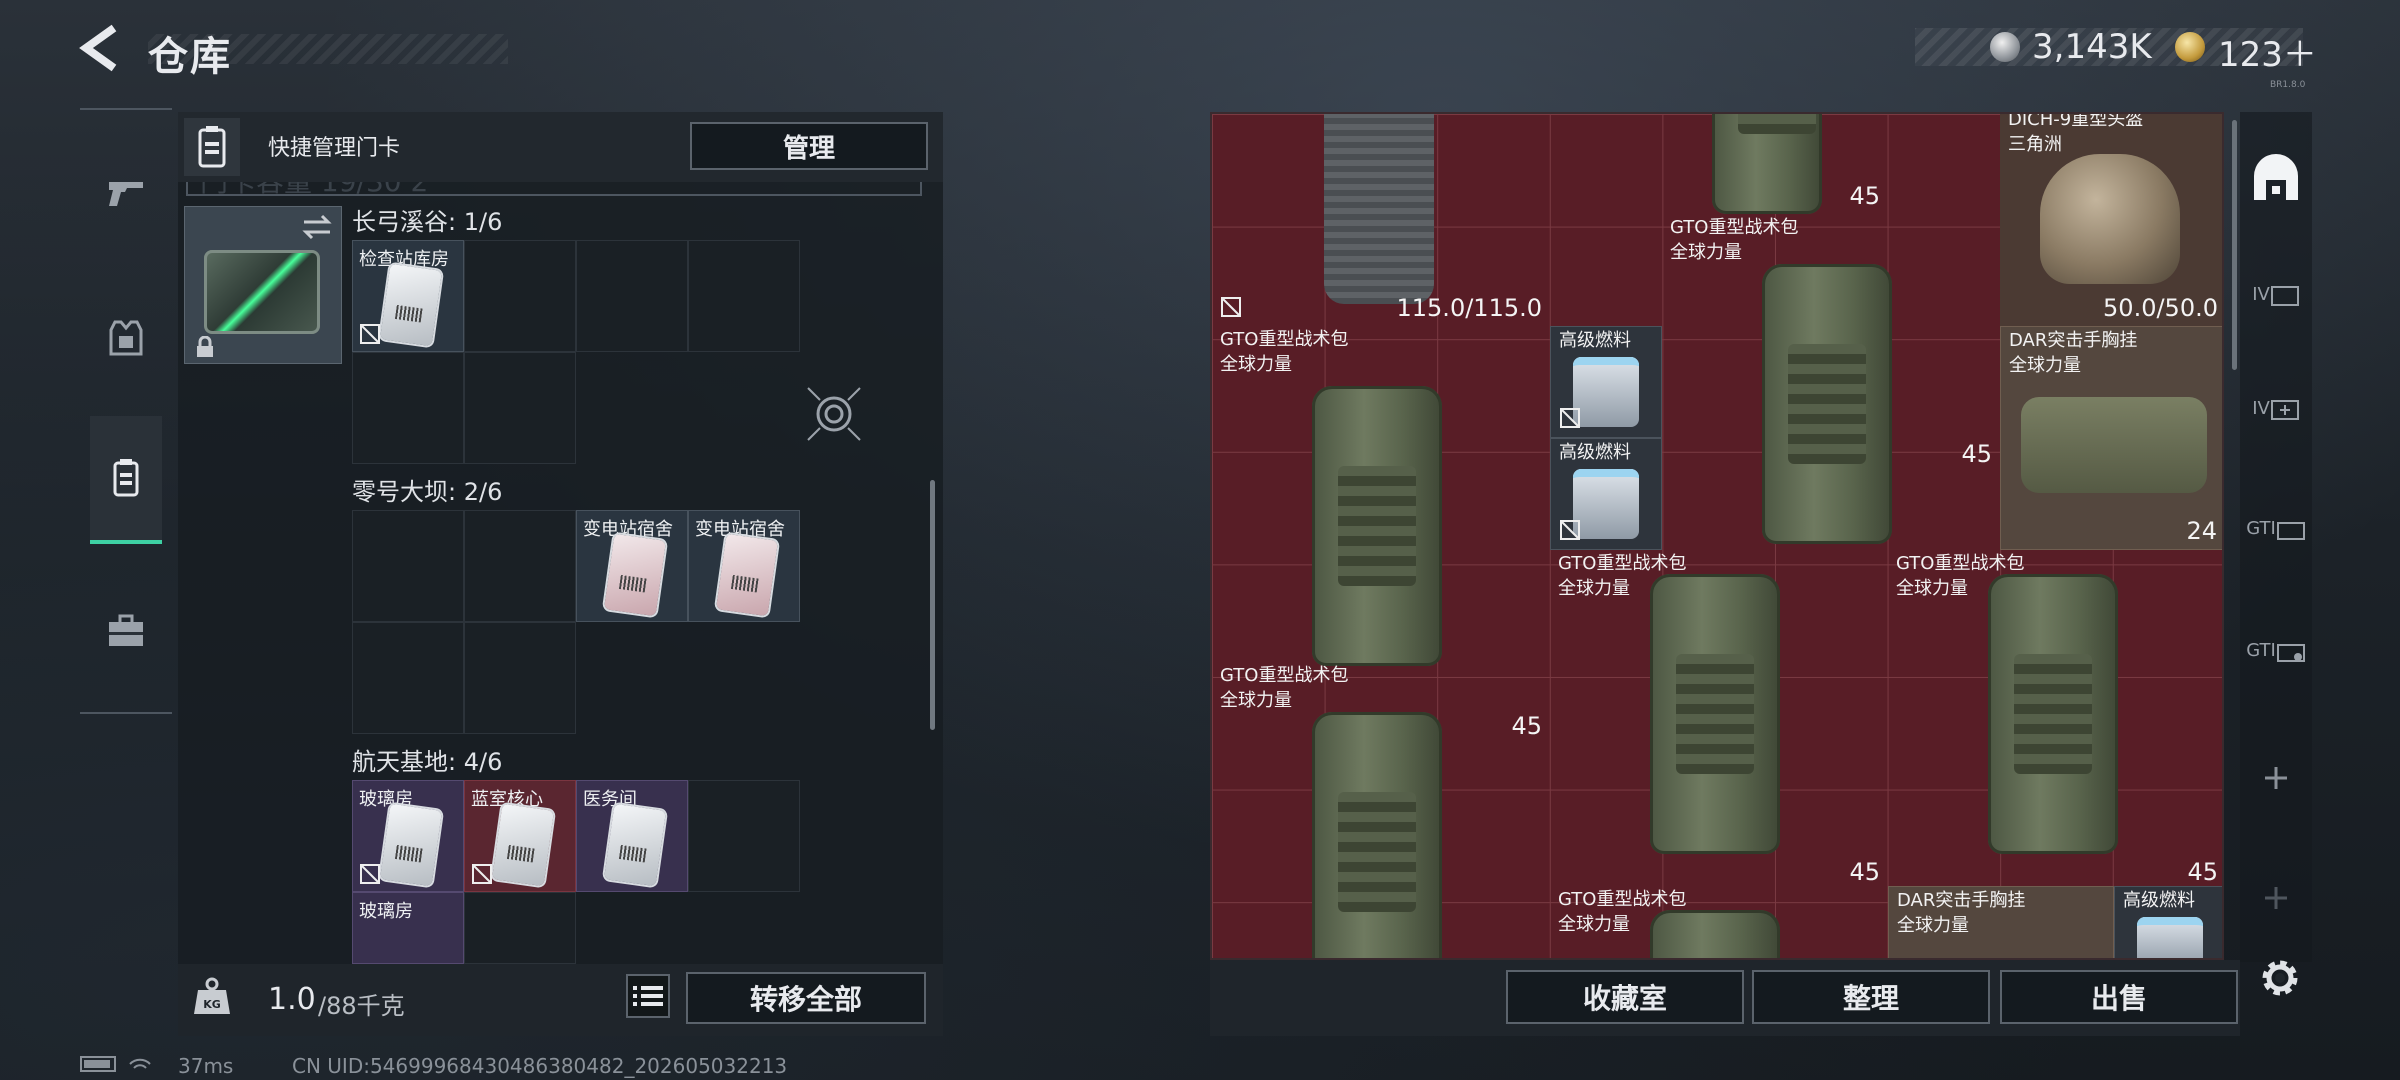 Image resolution: width=2400 pixels, height=1080 pixels. I want to click on stash-item-chest-rig: DAR突击手胸挂 全球力量 24, so click(2111, 438).